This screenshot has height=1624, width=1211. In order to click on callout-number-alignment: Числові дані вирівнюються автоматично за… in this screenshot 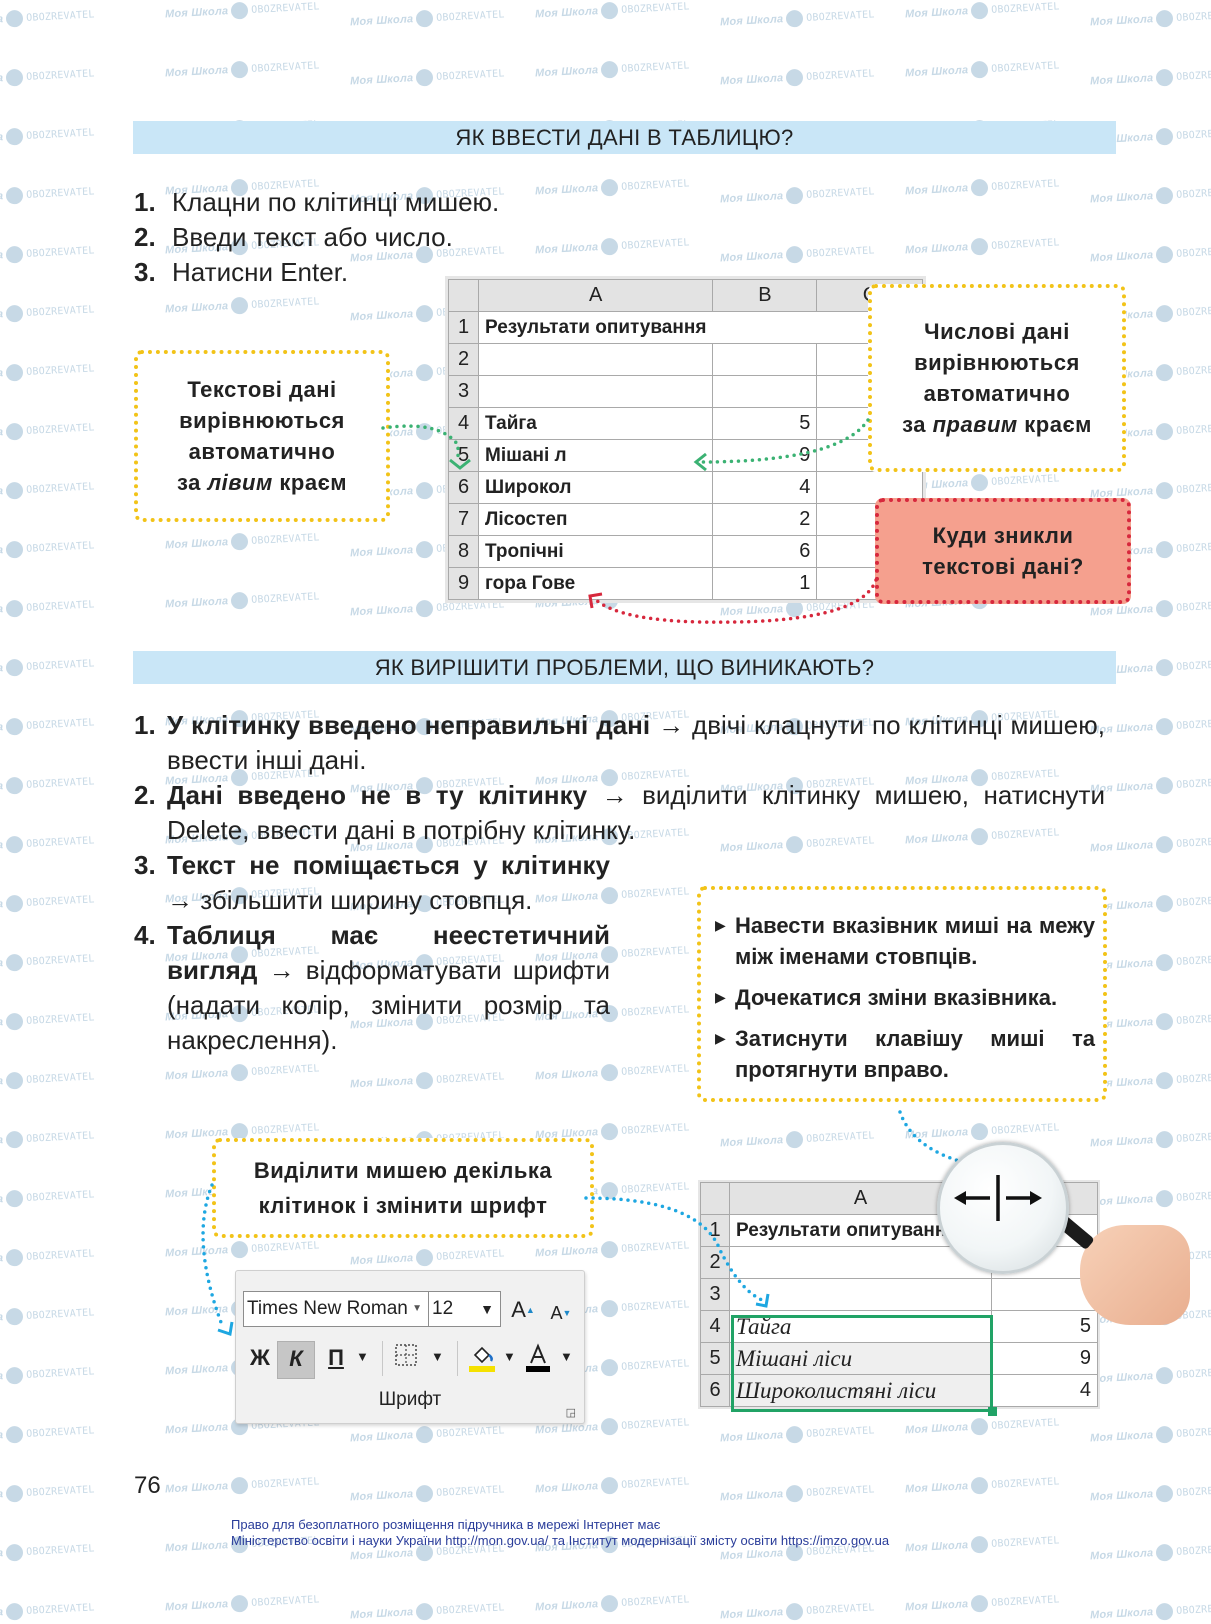, I will do `click(997, 378)`.